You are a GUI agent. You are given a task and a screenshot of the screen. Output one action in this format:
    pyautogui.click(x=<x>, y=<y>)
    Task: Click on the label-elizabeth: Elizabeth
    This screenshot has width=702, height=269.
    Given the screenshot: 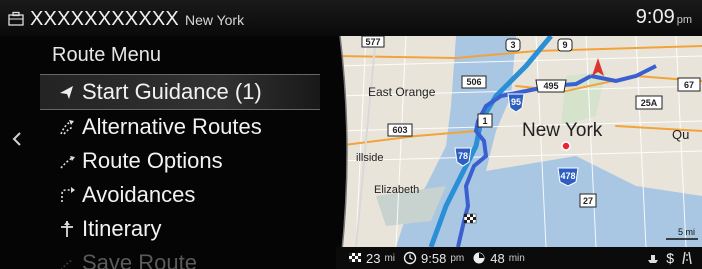 What is the action you would take?
    pyautogui.click(x=396, y=190)
    